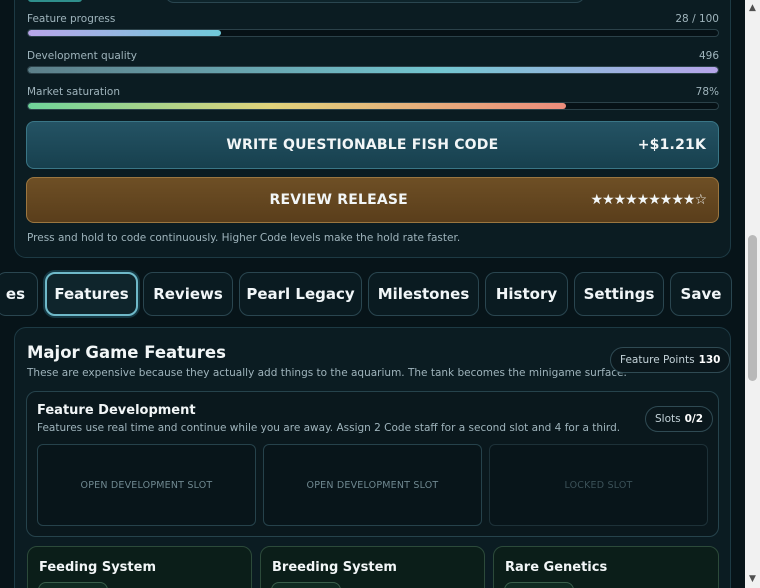 This screenshot has height=588, width=760. I want to click on partial-header-element, so click(375, 1).